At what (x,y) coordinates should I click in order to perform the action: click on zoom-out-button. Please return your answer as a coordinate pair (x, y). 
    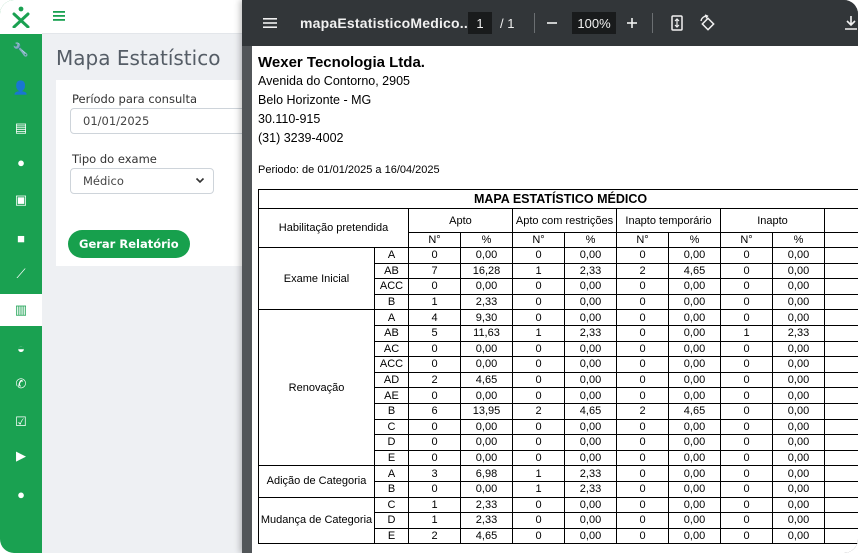
    Looking at the image, I should click on (552, 23).